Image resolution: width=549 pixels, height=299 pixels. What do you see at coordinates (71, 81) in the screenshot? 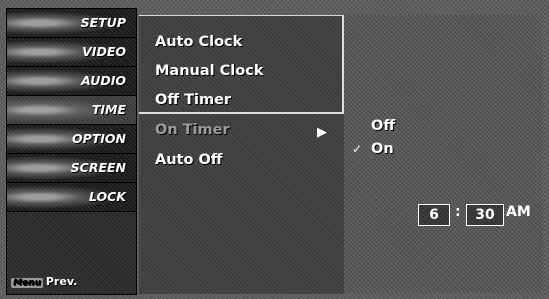
I see `nav-item-audio: AUDIO` at bounding box center [71, 81].